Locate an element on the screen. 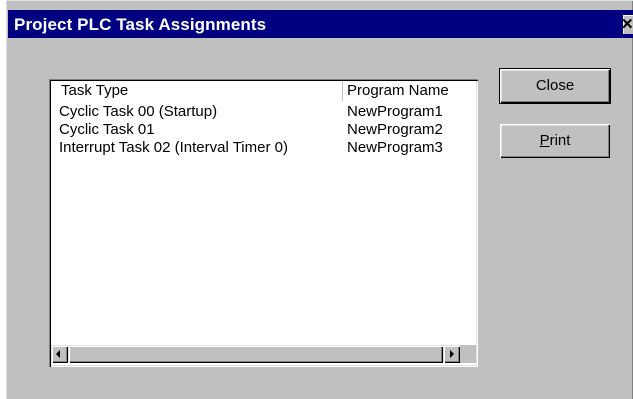 Image resolution: width=633 pixels, height=399 pixels. column-header-program-name: Program Name is located at coordinates (402, 91).